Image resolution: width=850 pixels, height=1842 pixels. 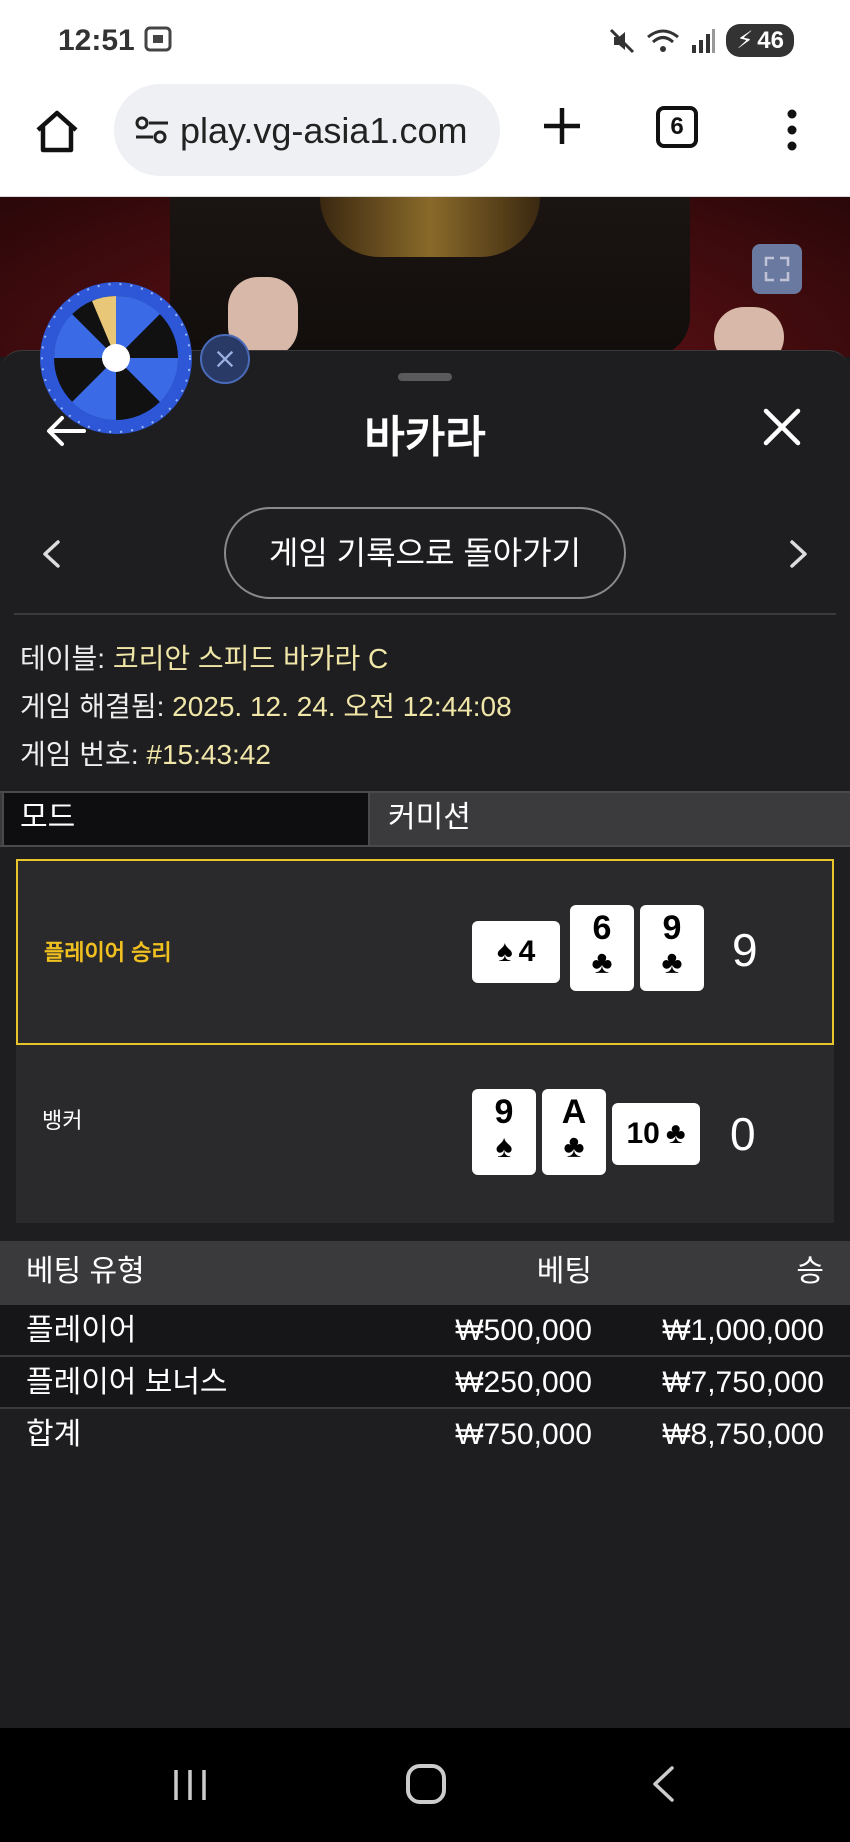 I want to click on back-to-history-button: 게임 기록으로 돌아가기, so click(x=425, y=553).